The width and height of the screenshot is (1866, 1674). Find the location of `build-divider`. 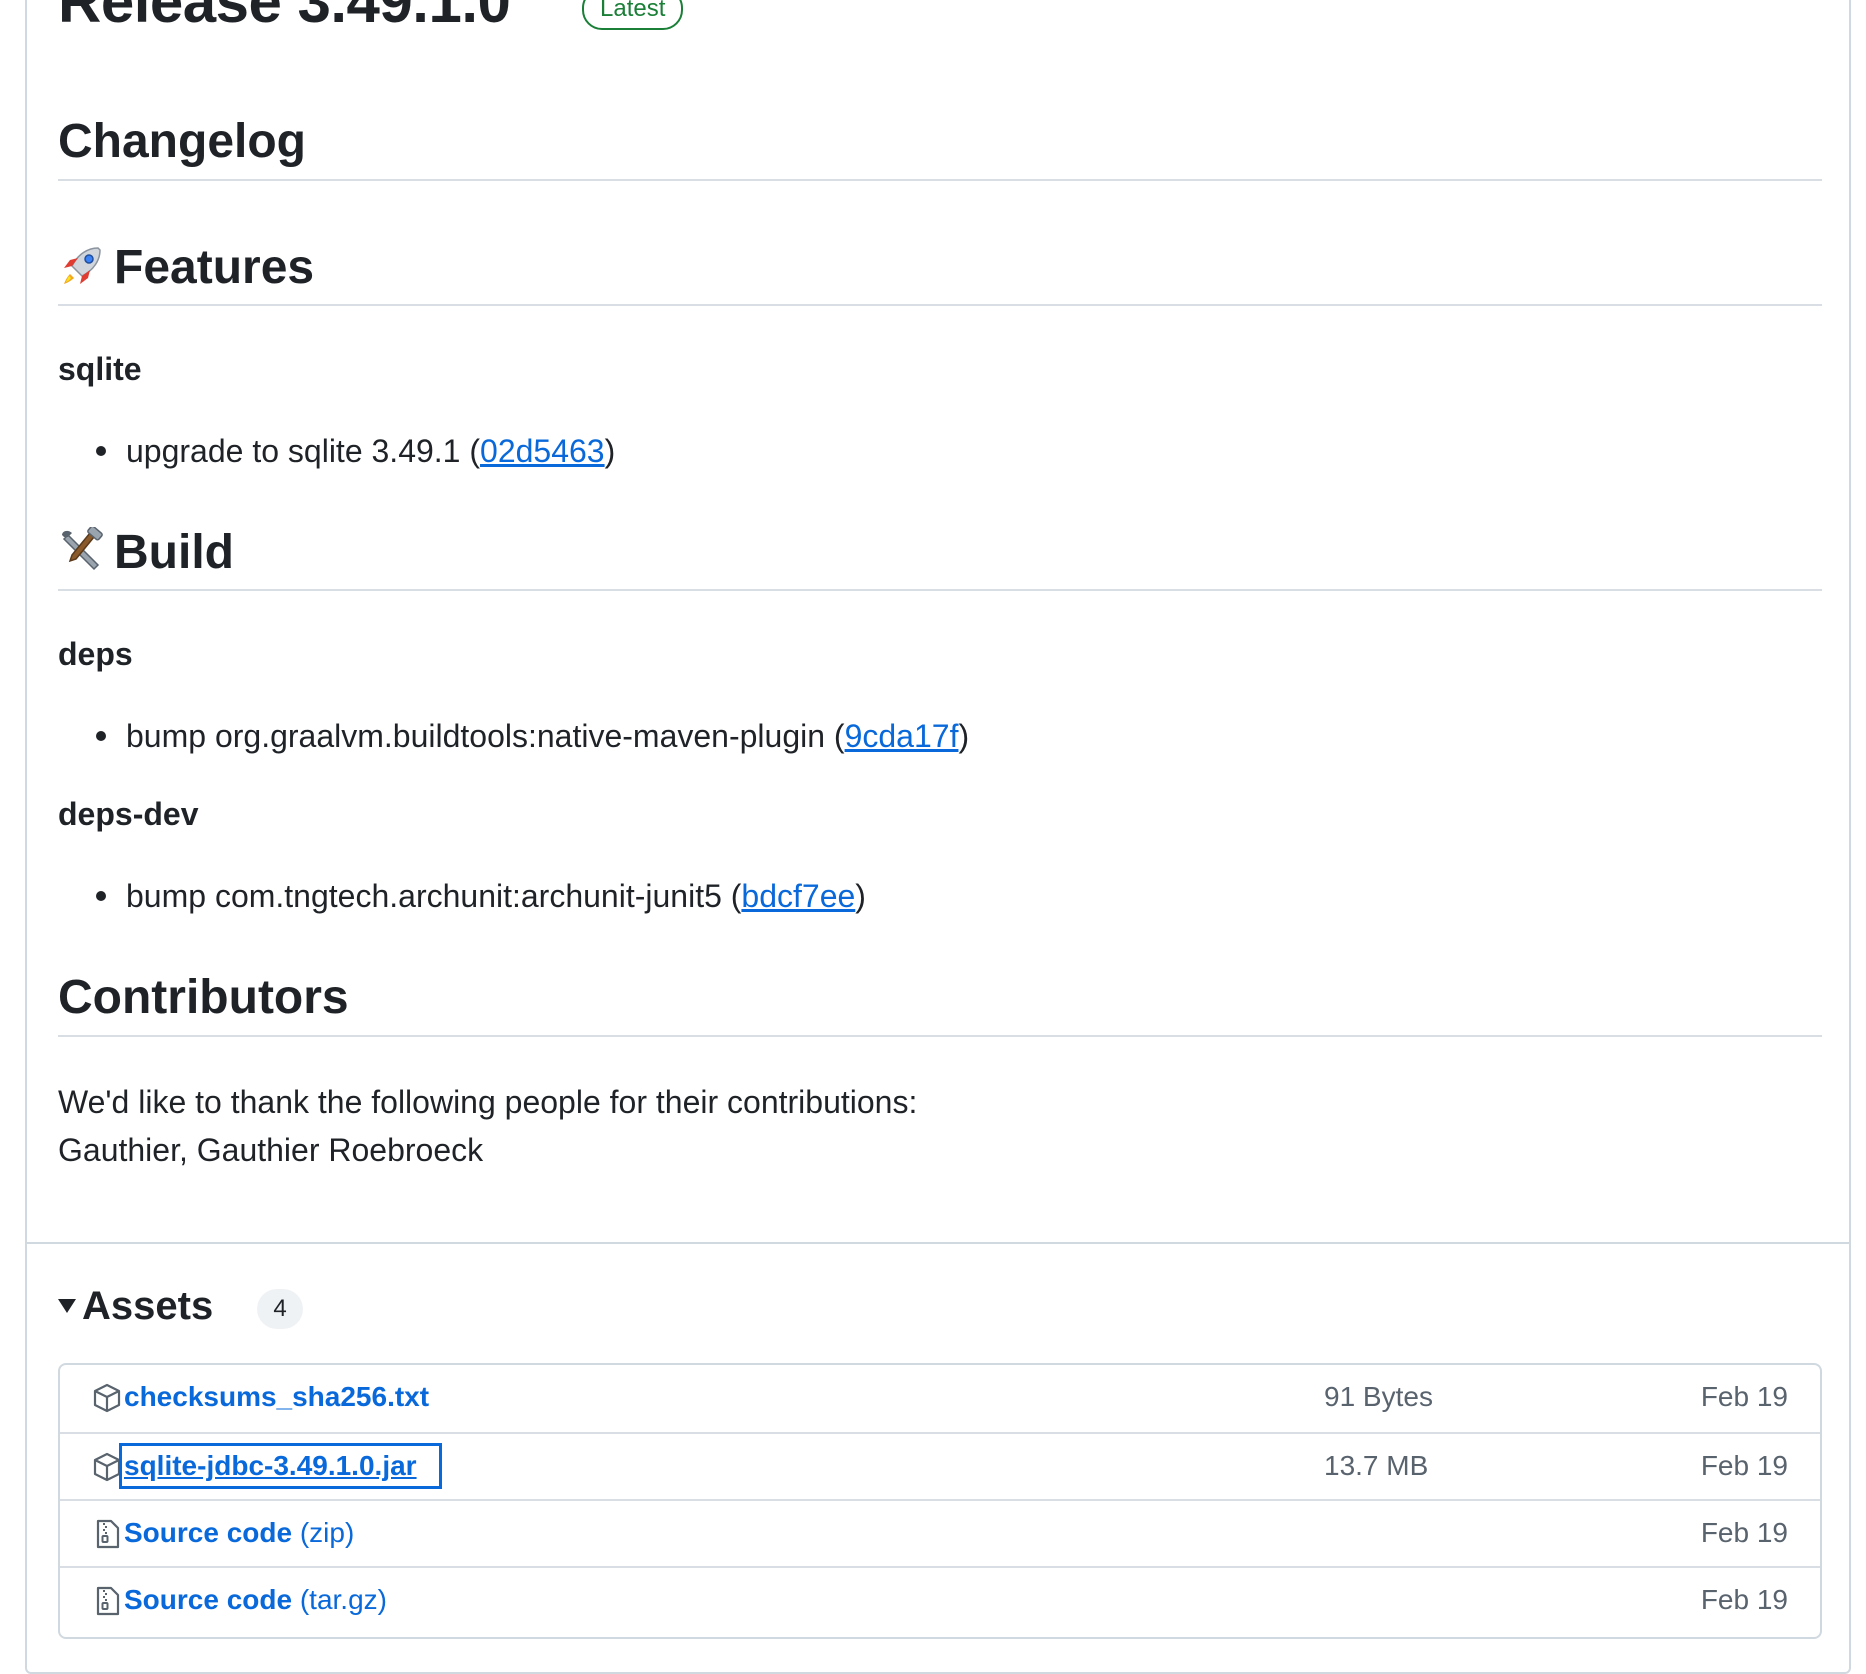

build-divider is located at coordinates (940, 590).